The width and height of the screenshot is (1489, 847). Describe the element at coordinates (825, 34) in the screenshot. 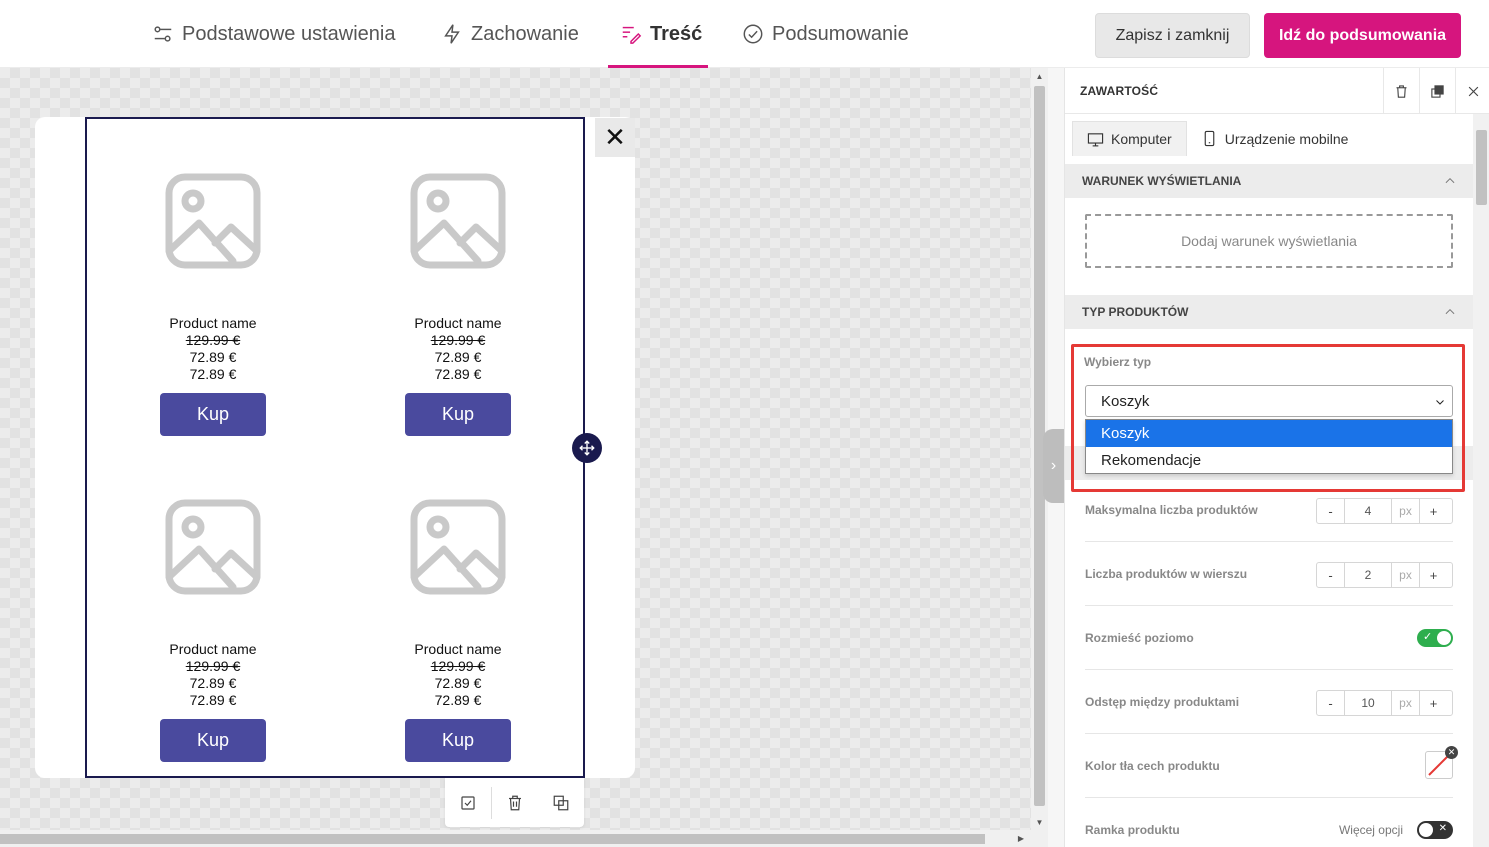

I see `tab-summary: Podsumowanie` at that location.